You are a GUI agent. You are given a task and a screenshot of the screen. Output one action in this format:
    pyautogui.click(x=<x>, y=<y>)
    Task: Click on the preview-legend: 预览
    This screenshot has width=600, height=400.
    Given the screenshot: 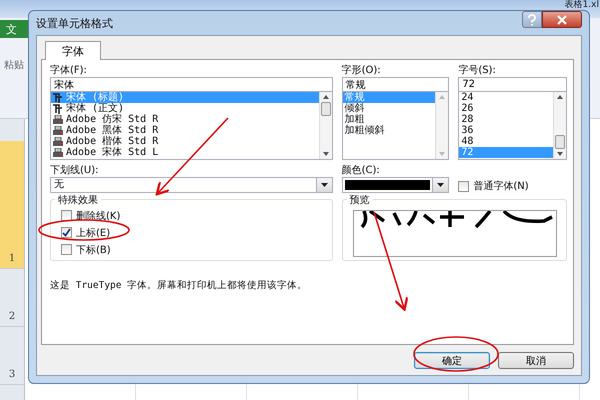 What is the action you would take?
    pyautogui.click(x=359, y=200)
    